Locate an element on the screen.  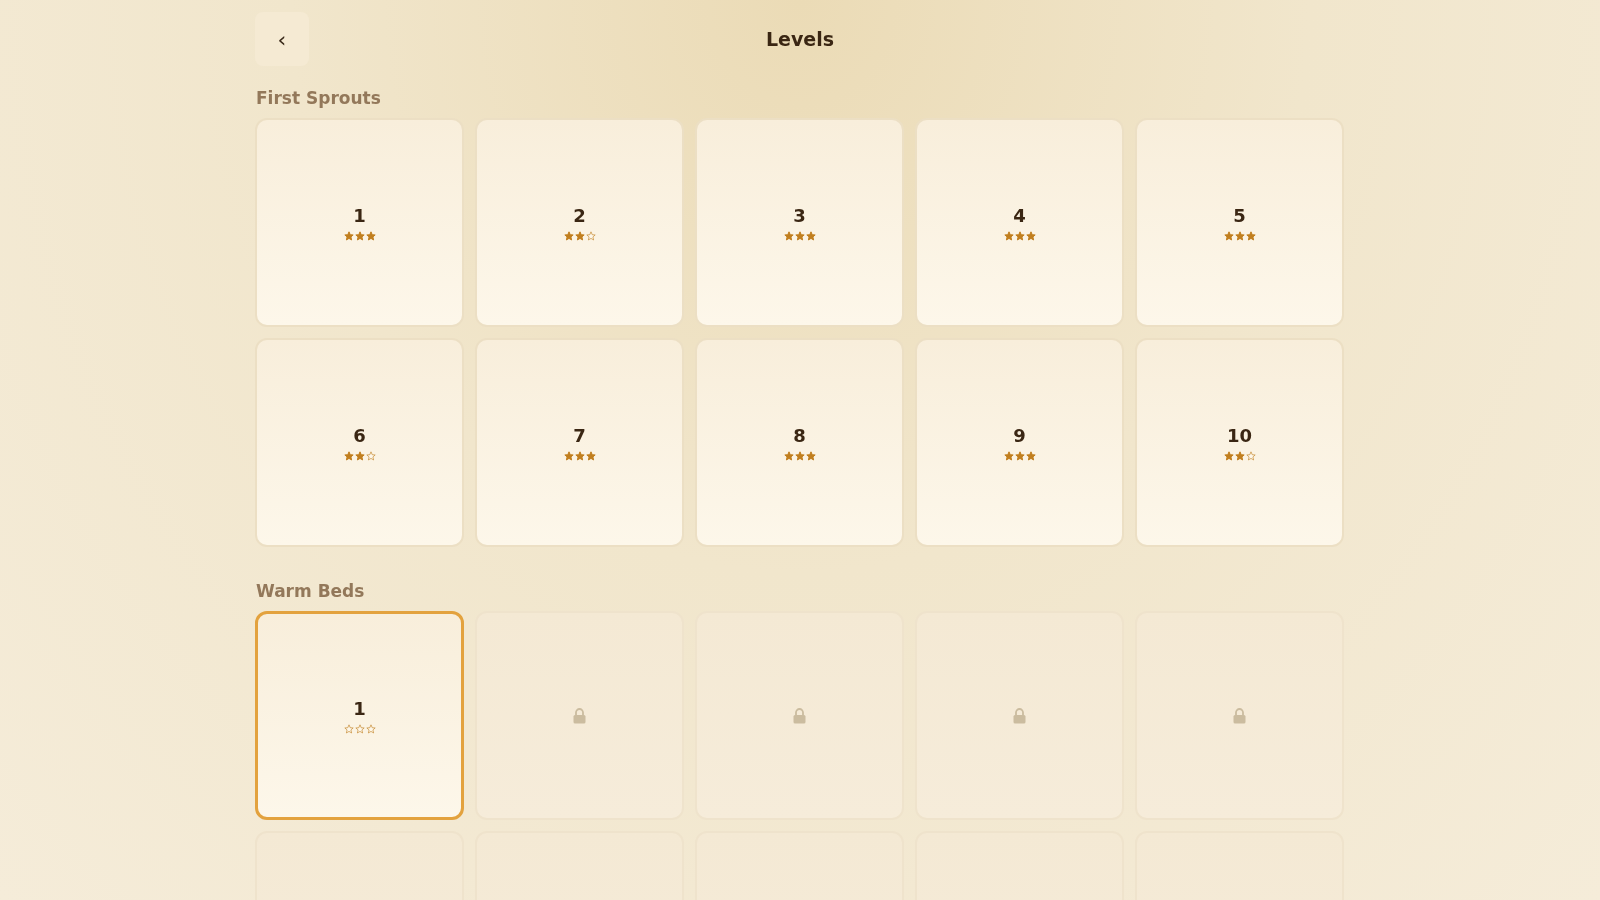
level-card: 3 is located at coordinates (799, 222).